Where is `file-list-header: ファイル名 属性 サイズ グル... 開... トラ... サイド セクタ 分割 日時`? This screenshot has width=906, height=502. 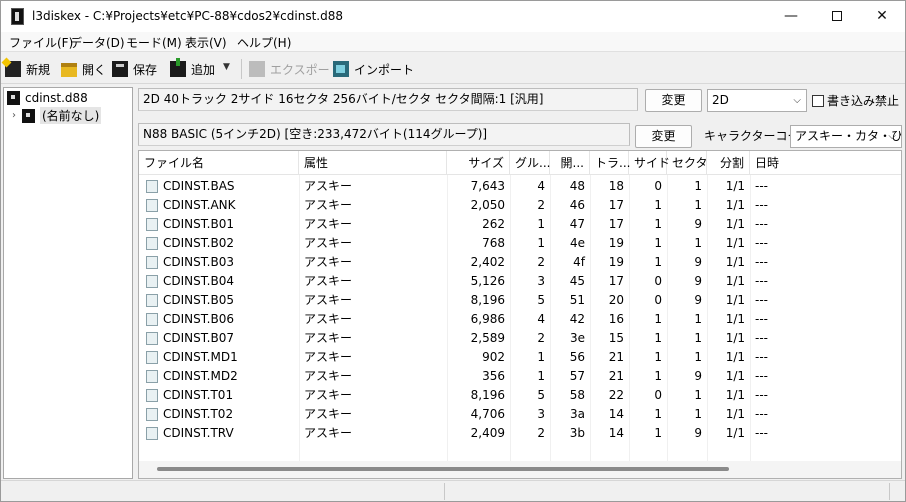 file-list-header: ファイル名 属性 サイズ グル... 開... トラ... サイド セクタ 分割 日時 is located at coordinates (520, 163).